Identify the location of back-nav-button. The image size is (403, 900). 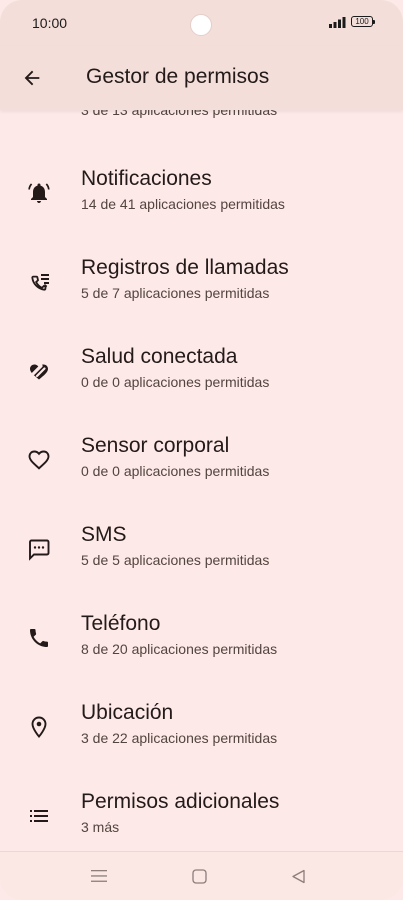
(298, 876).